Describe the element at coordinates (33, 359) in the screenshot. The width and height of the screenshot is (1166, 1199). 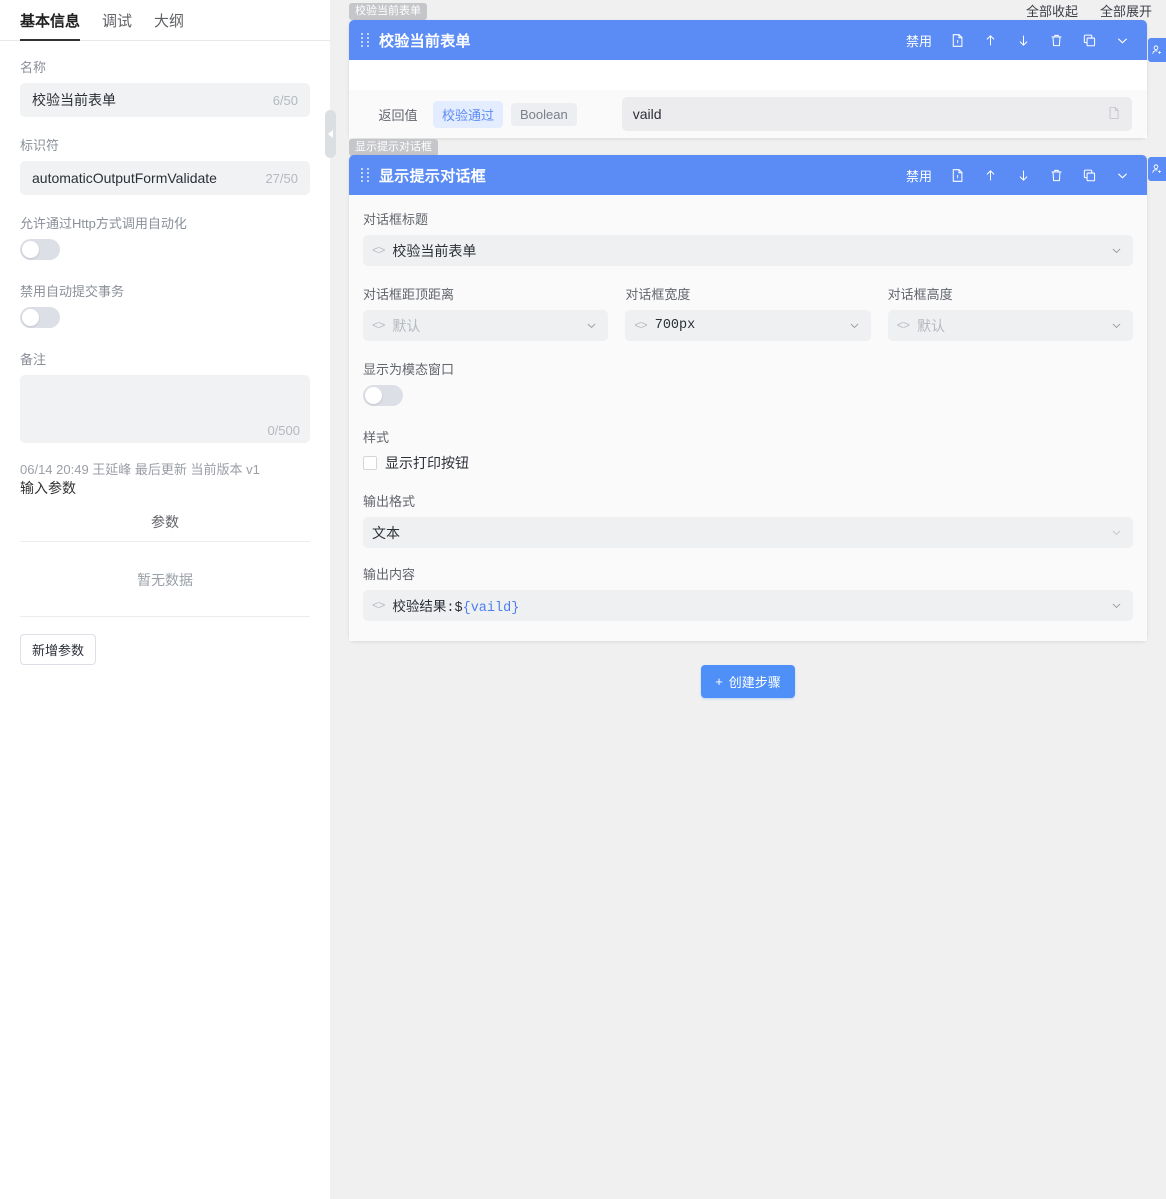
I see `remark-field-label: 备注` at that location.